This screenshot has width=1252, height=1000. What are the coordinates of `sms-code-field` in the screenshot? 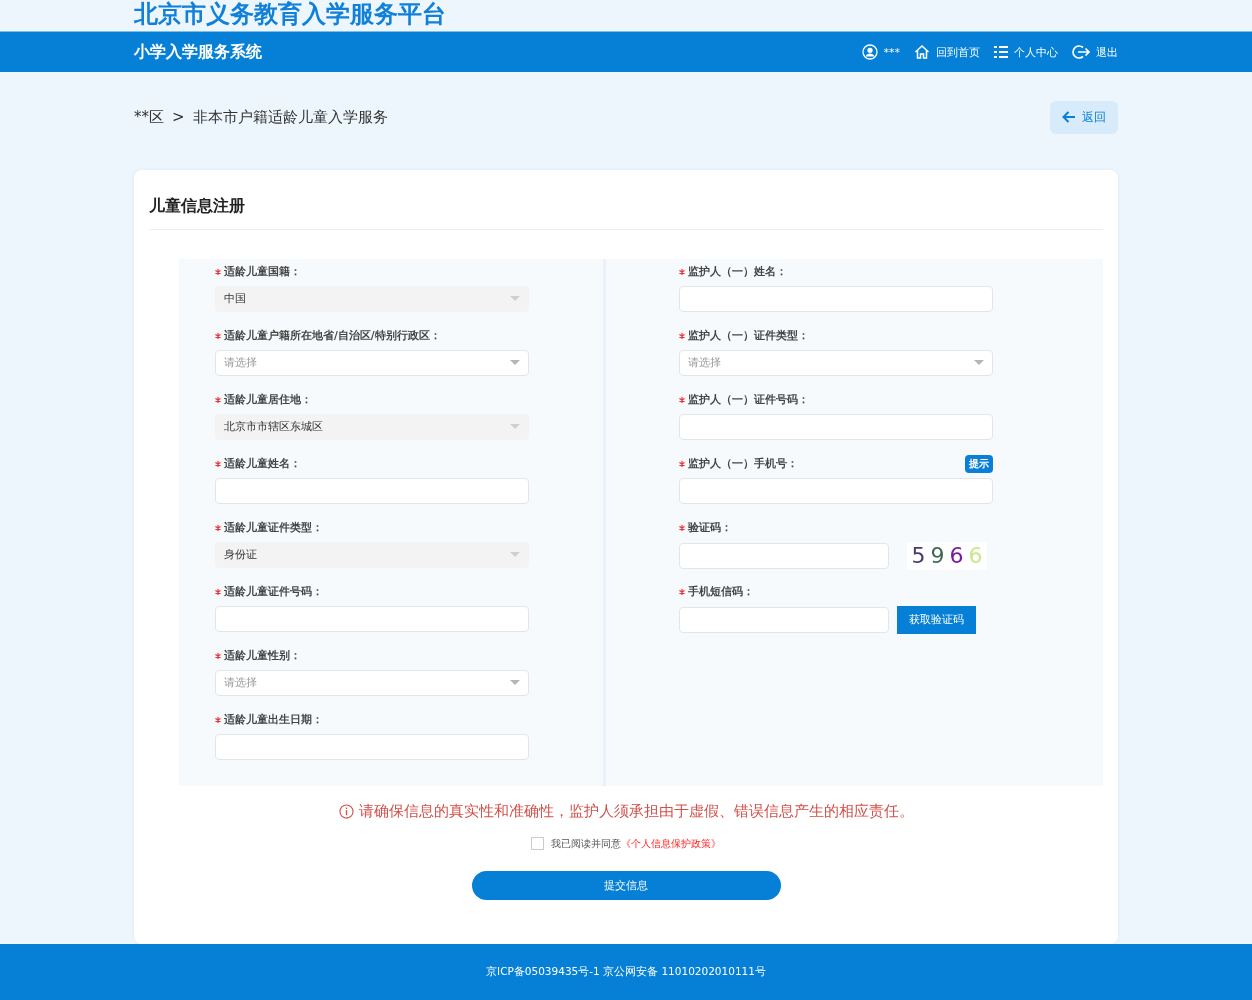 It's located at (784, 619).